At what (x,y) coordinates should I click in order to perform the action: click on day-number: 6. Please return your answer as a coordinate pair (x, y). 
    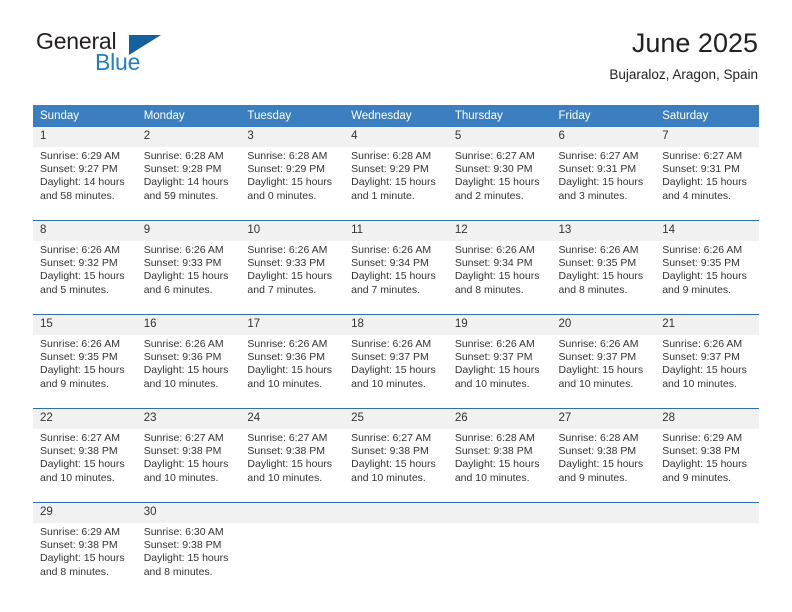
    Looking at the image, I should click on (603, 137).